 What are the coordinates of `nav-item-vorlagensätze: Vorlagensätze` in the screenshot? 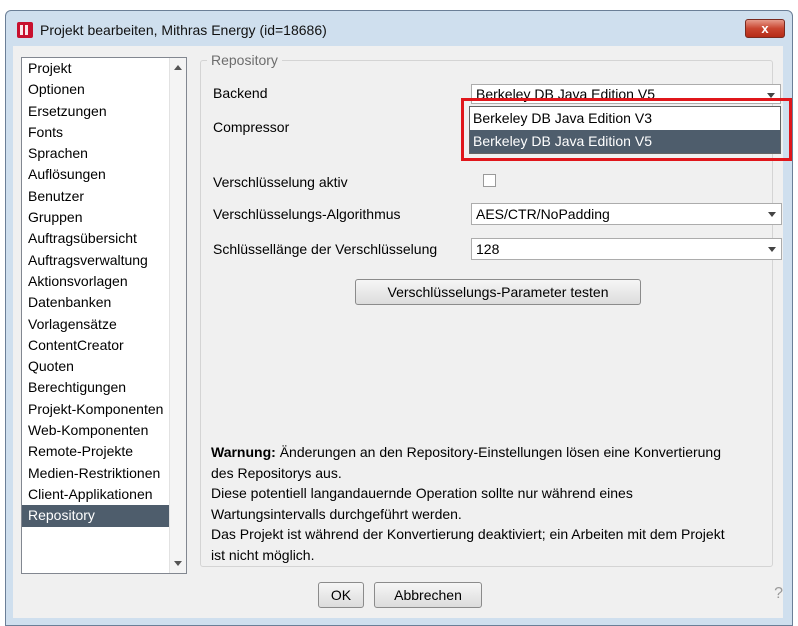 It's located at (96, 324).